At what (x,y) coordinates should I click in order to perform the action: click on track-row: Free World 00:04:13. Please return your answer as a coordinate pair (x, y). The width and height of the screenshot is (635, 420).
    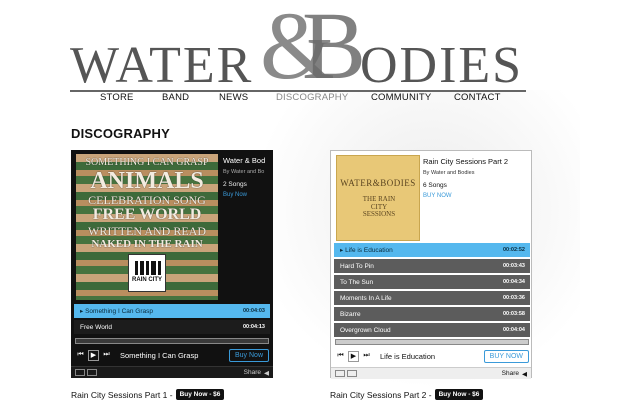
    Looking at the image, I should click on (172, 327).